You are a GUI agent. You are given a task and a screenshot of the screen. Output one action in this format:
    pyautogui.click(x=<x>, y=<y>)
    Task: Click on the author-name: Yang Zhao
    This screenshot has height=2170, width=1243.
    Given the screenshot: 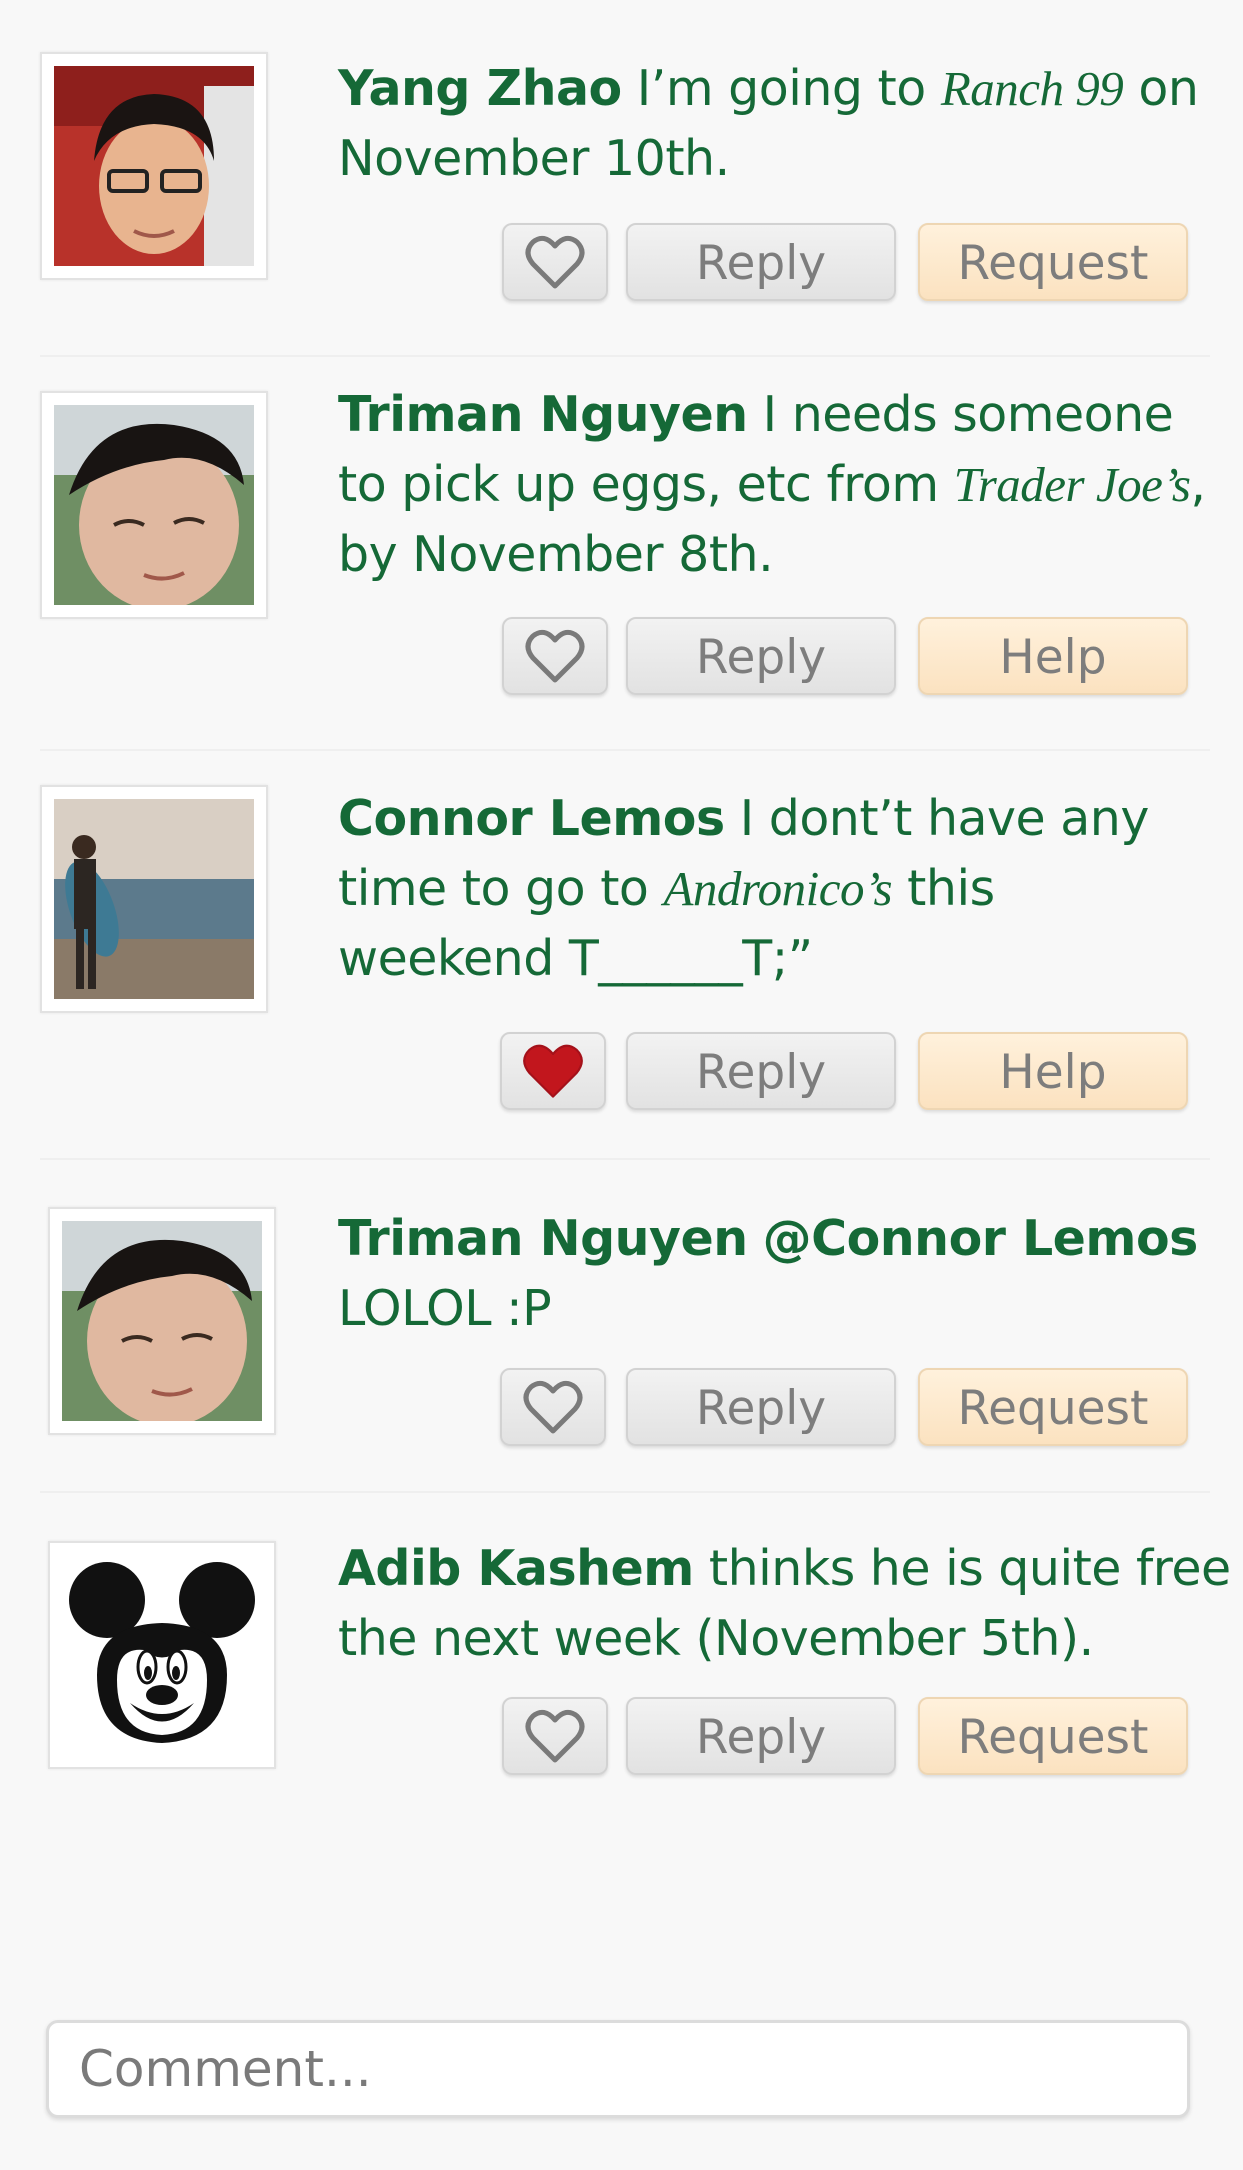 What is the action you would take?
    pyautogui.click(x=480, y=88)
    